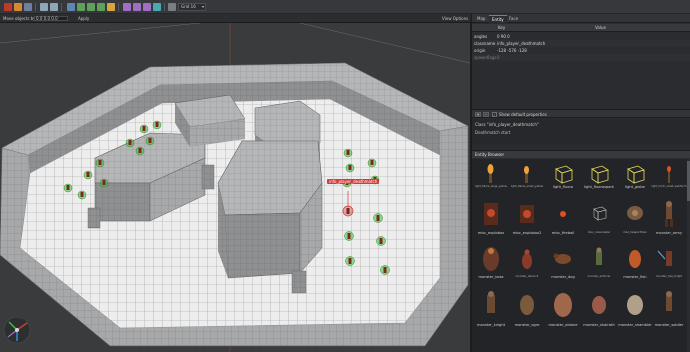 The height and width of the screenshot is (352, 690). I want to click on face-icon, so click(147, 7).